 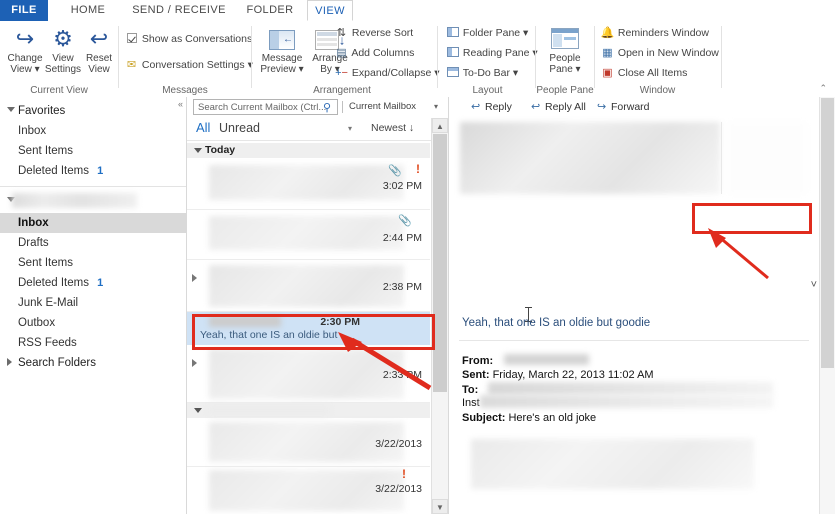 What do you see at coordinates (88, 10) in the screenshot?
I see `tab-home: HOME` at bounding box center [88, 10].